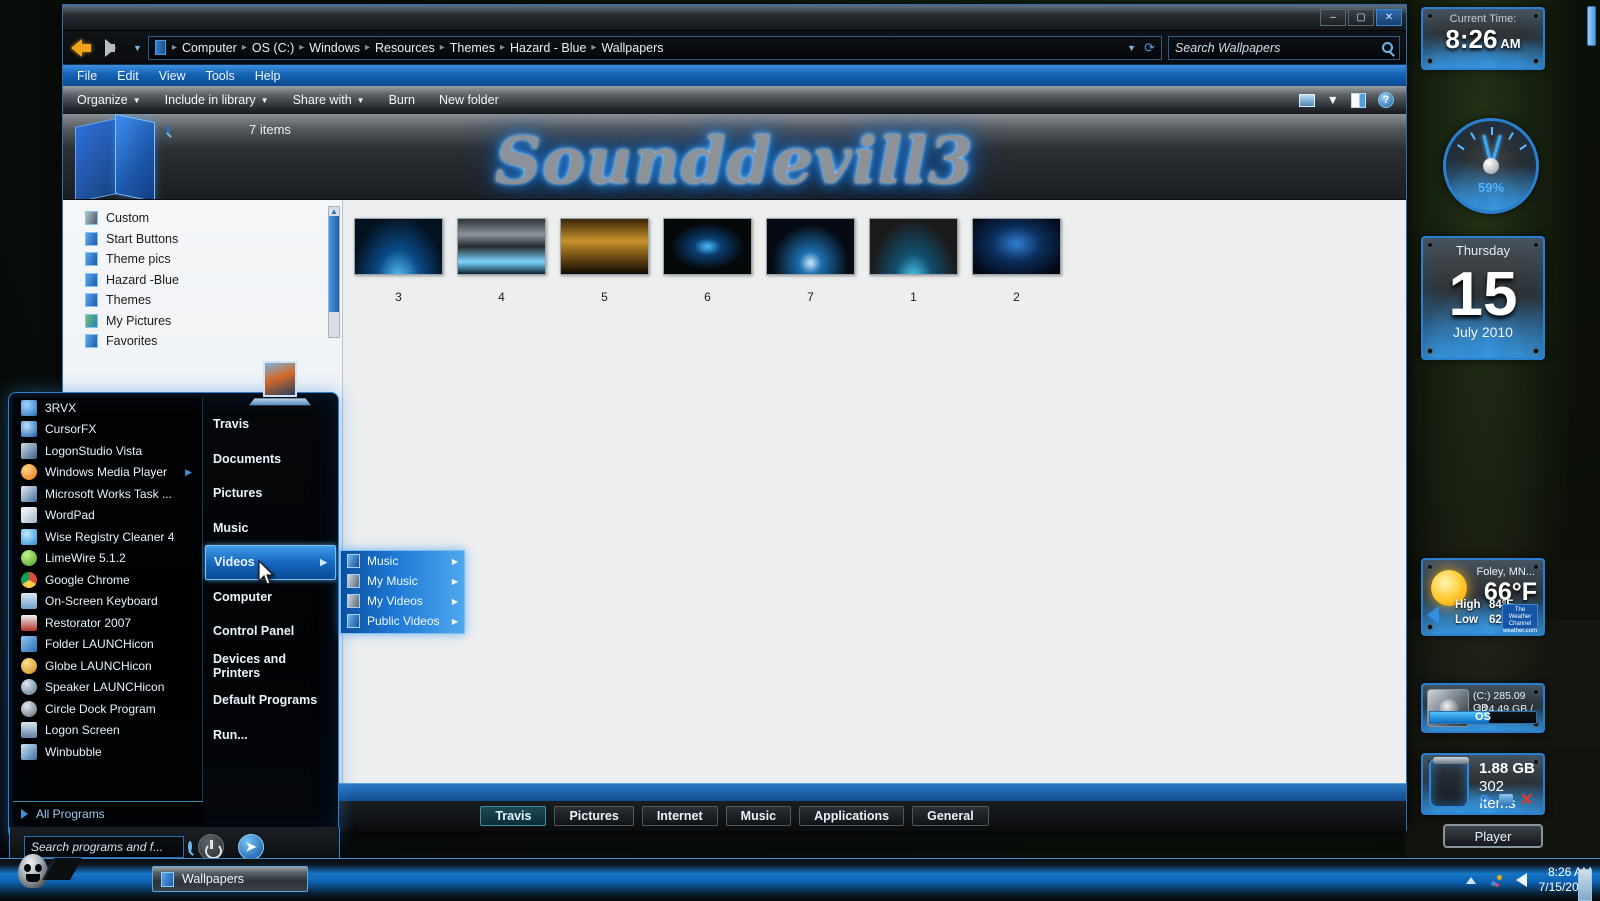 The width and height of the screenshot is (1600, 901). Describe the element at coordinates (1520, 619) in the screenshot. I see `weather-provider-logo: The Weather Channel weather.com` at that location.